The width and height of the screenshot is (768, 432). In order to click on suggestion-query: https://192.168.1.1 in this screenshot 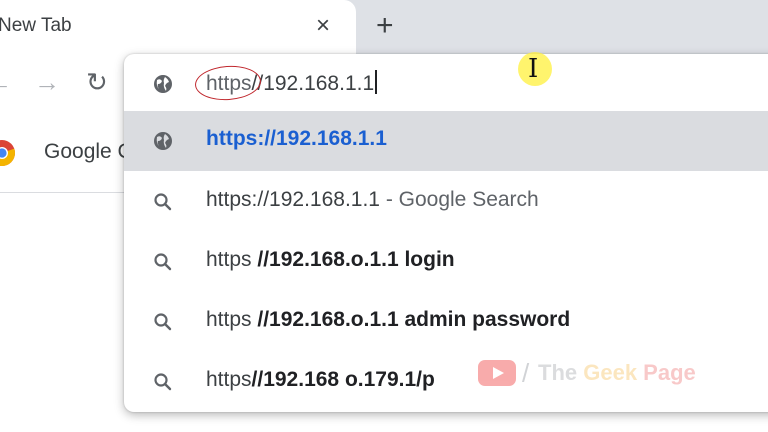, I will do `click(293, 199)`.